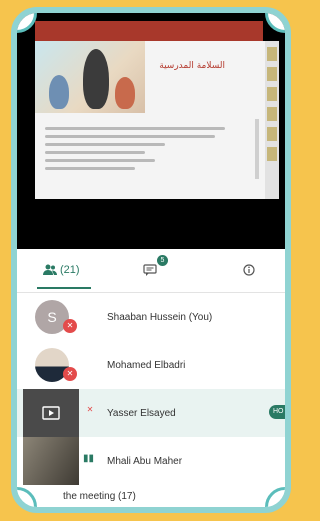 The width and height of the screenshot is (320, 521). What do you see at coordinates (257, 149) in the screenshot?
I see `slide-scrollbar` at bounding box center [257, 149].